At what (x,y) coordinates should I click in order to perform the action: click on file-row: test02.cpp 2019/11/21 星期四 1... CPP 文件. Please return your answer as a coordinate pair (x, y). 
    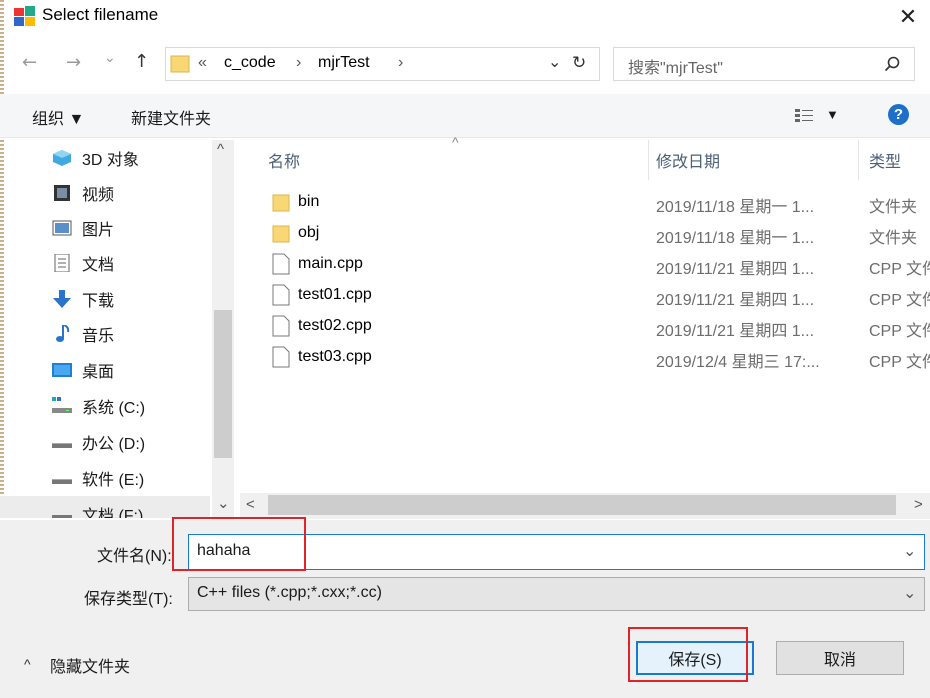
    Looking at the image, I should click on (596, 327).